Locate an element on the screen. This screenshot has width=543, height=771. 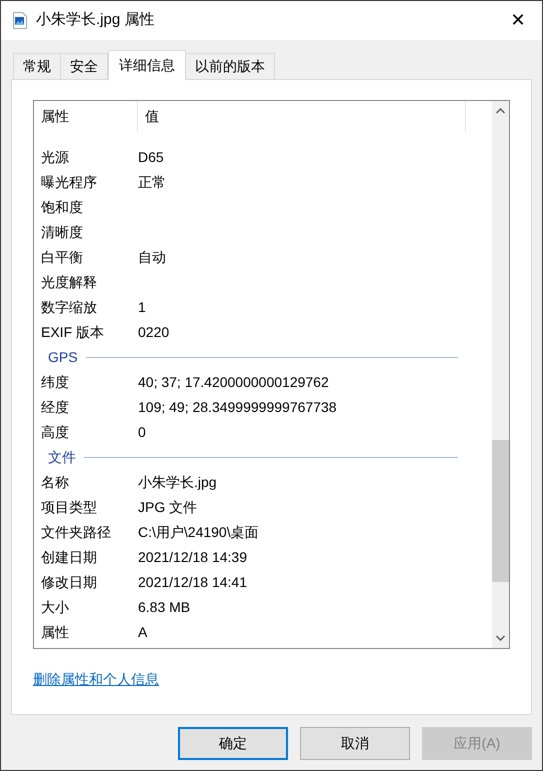
property-value: 自动 is located at coordinates (152, 257).